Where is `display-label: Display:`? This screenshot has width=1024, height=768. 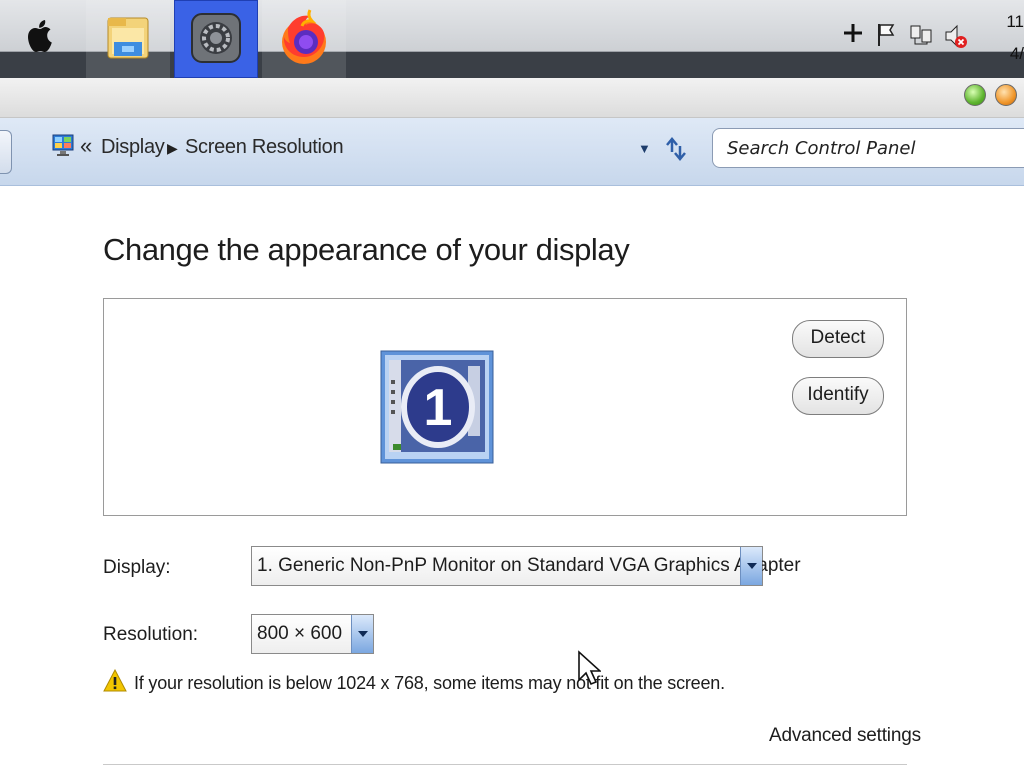
display-label: Display: is located at coordinates (137, 567).